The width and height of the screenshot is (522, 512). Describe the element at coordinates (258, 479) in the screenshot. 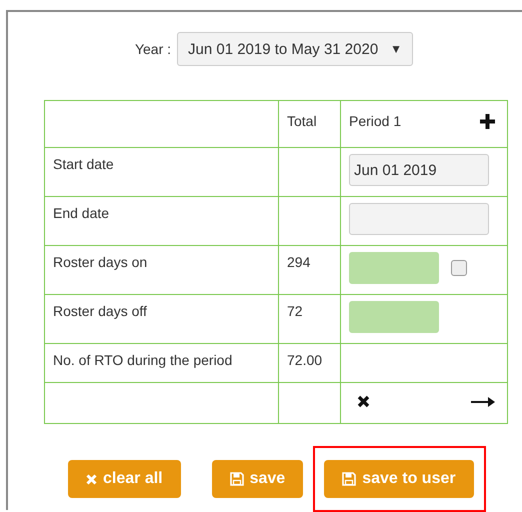

I see `action-button: save` at that location.